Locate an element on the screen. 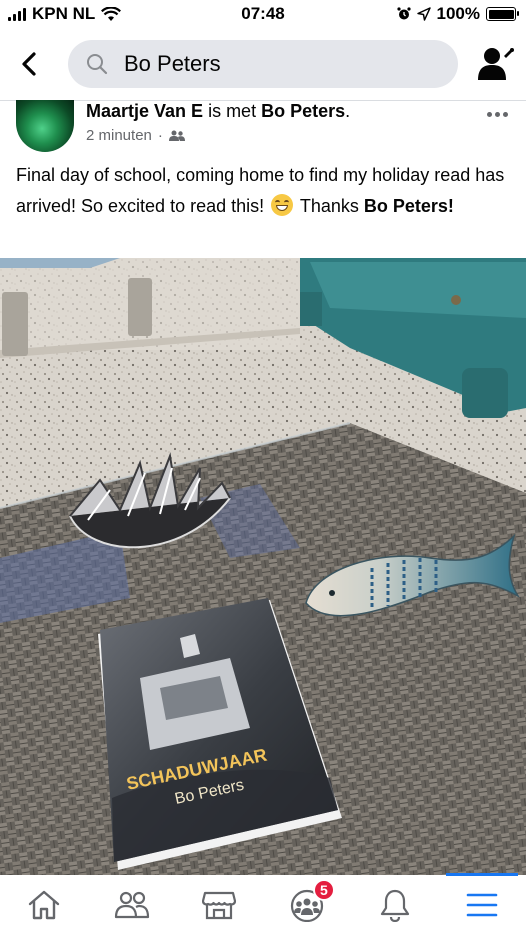 This screenshot has height=935, width=526. search-header: Bo Peters is located at coordinates (263, 64).